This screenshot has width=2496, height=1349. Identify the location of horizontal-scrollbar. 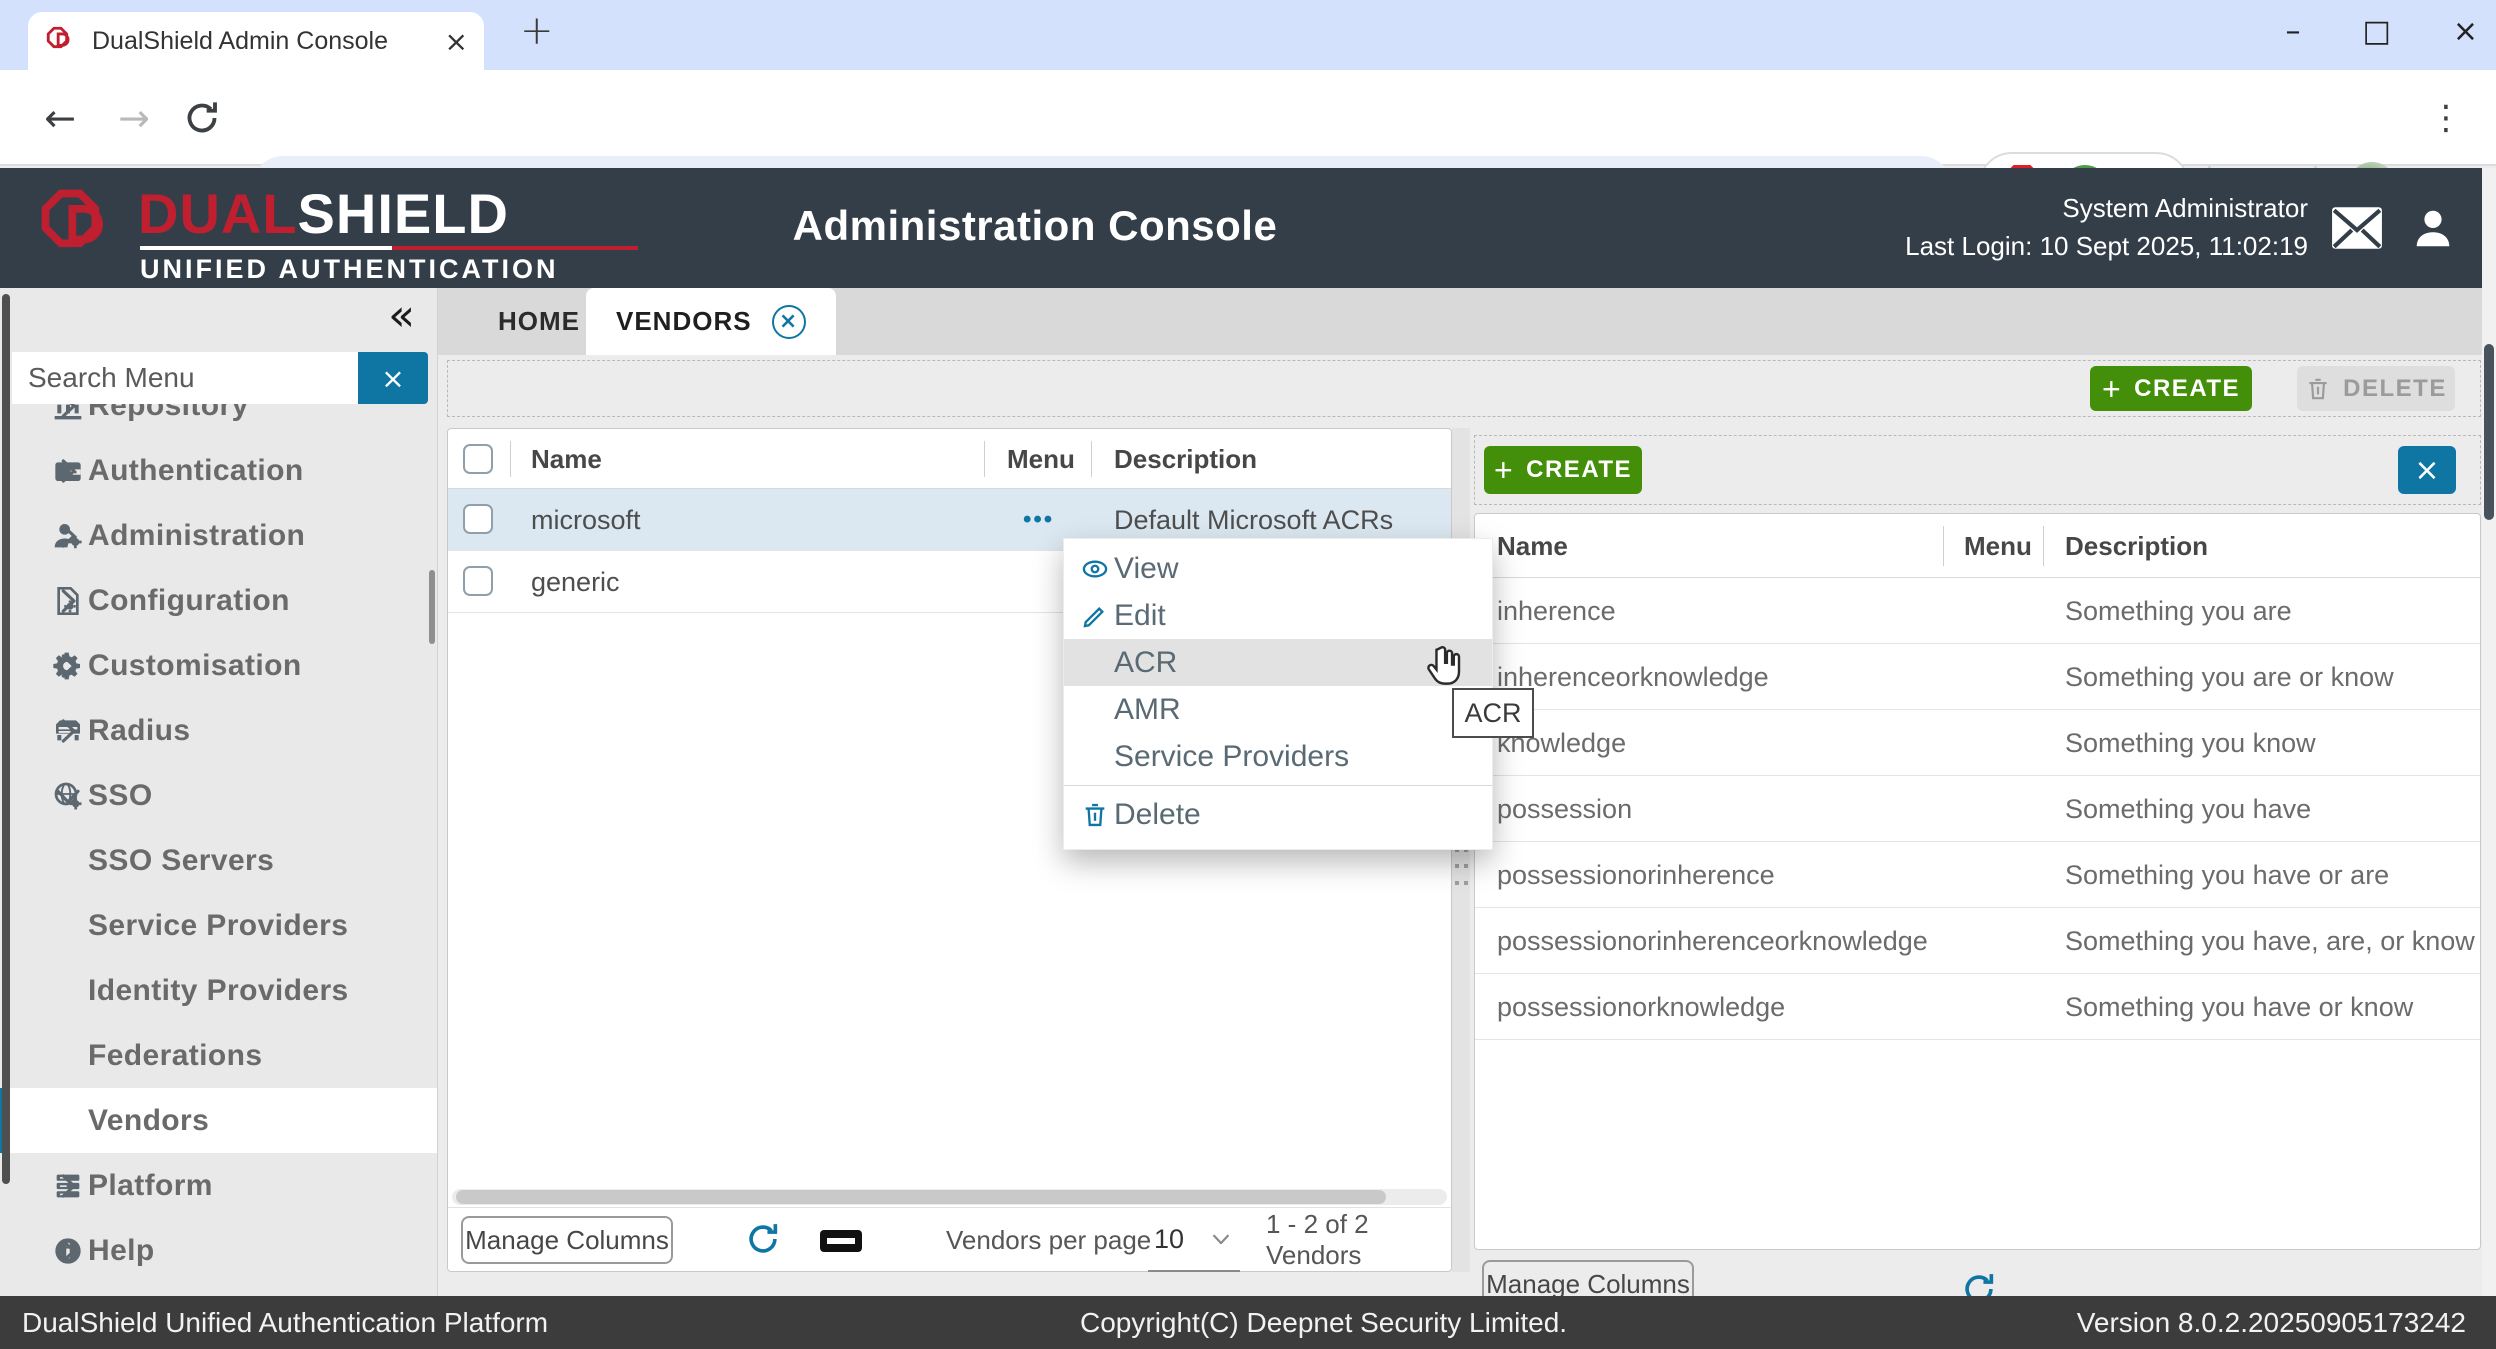
(949, 1197).